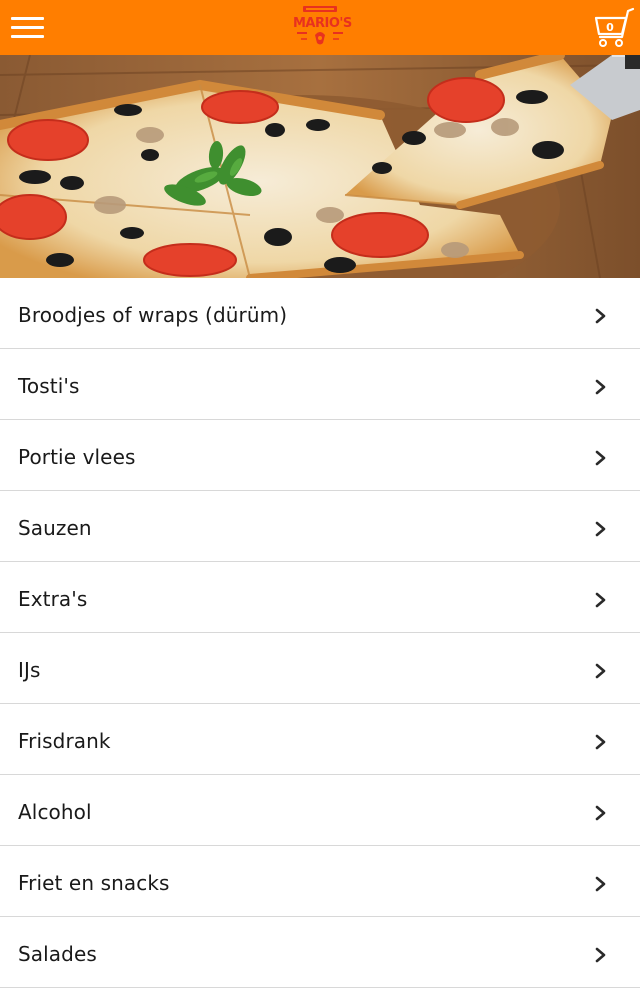 Image resolution: width=640 pixels, height=988 pixels. I want to click on brand-logo: MARIO'S, so click(322, 27).